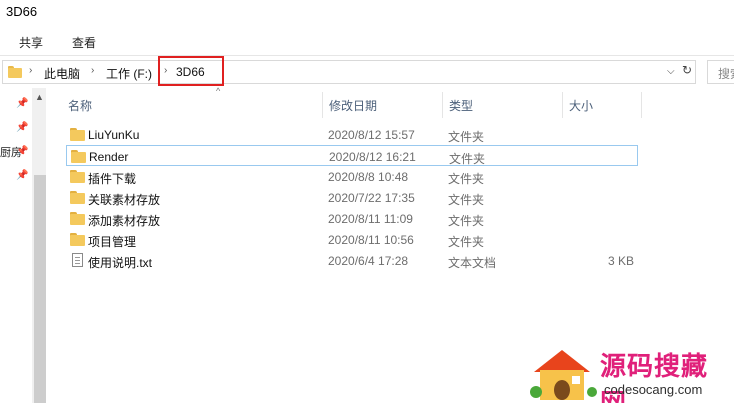 The width and height of the screenshot is (734, 403). Describe the element at coordinates (77, 260) in the screenshot. I see `text-file-icon` at that location.